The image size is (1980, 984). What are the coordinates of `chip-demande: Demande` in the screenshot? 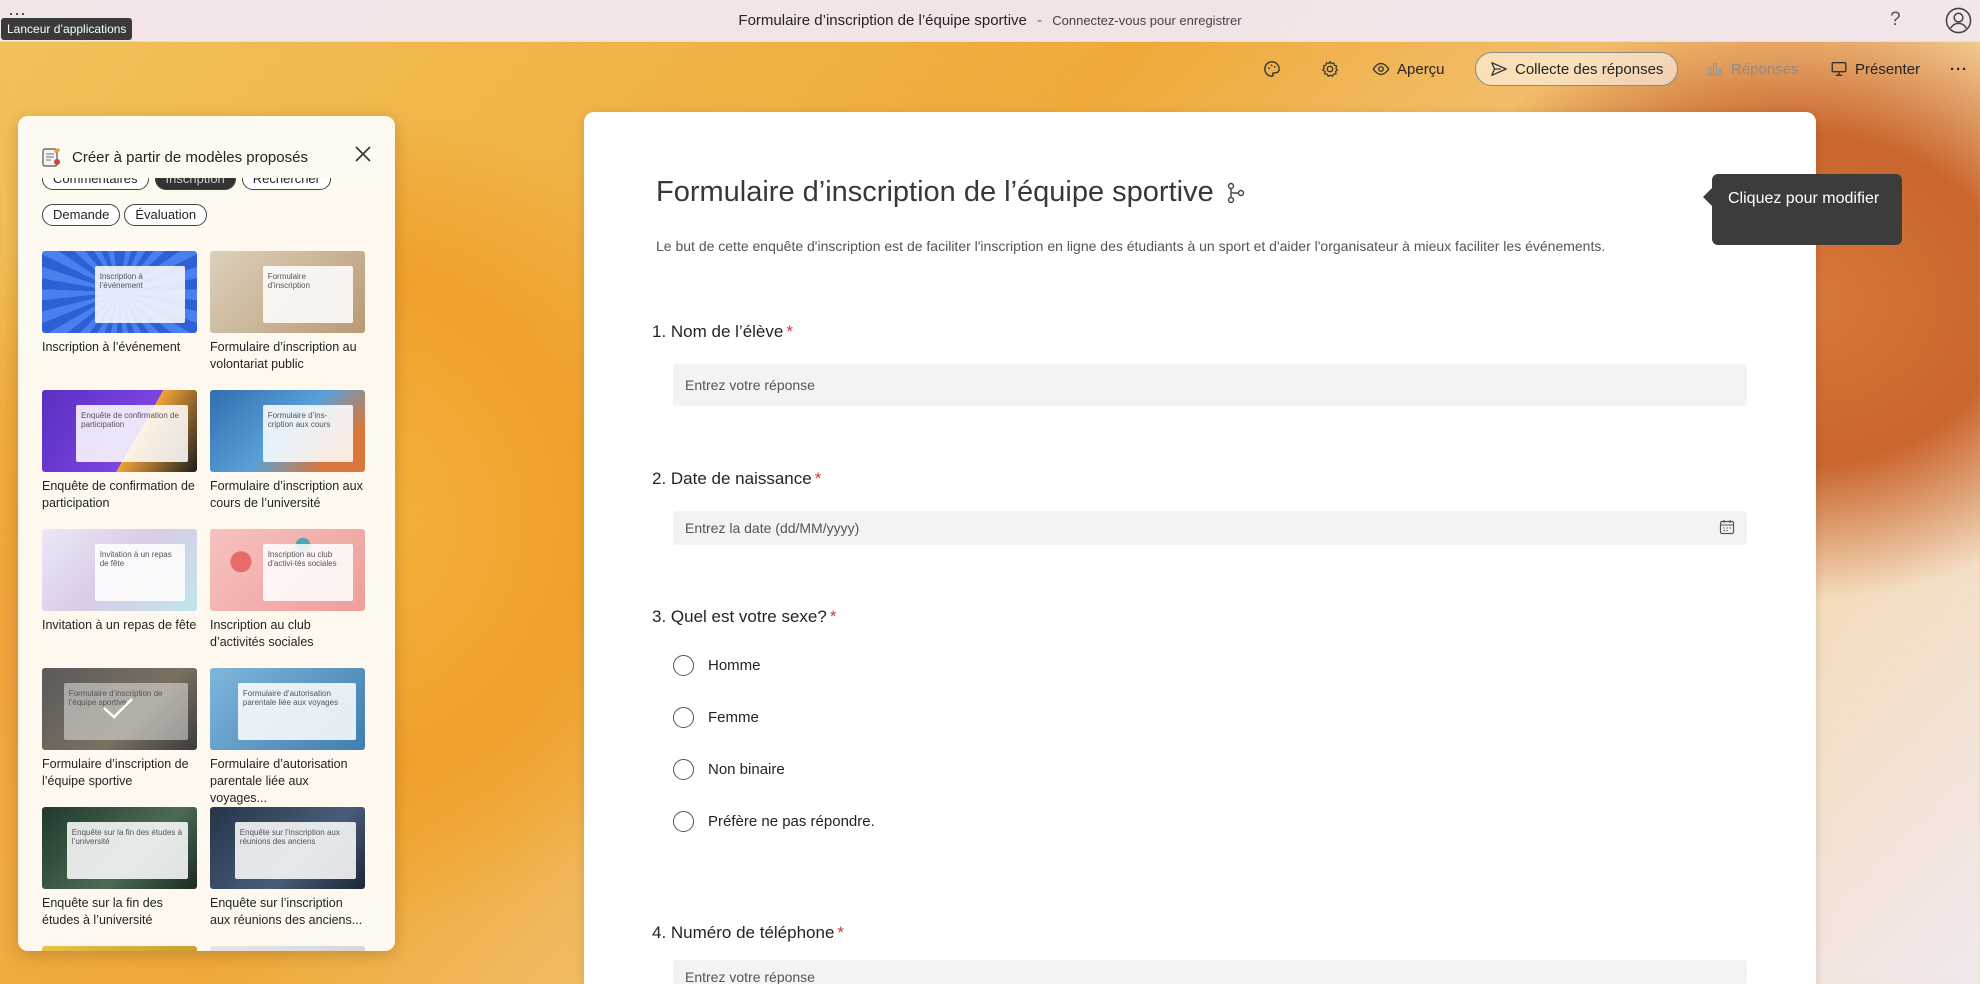 It's located at (81, 215).